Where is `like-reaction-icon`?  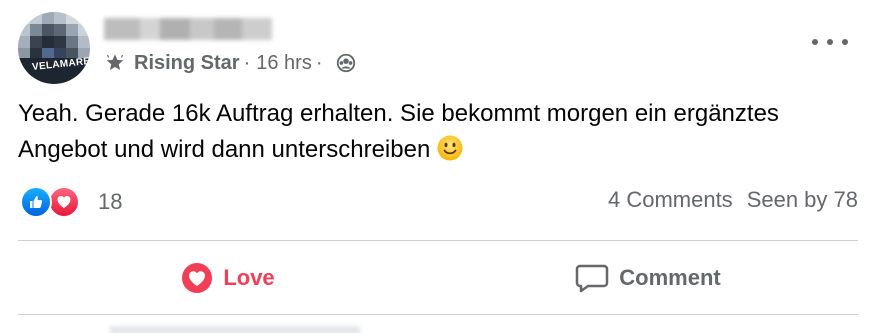 like-reaction-icon is located at coordinates (36, 202).